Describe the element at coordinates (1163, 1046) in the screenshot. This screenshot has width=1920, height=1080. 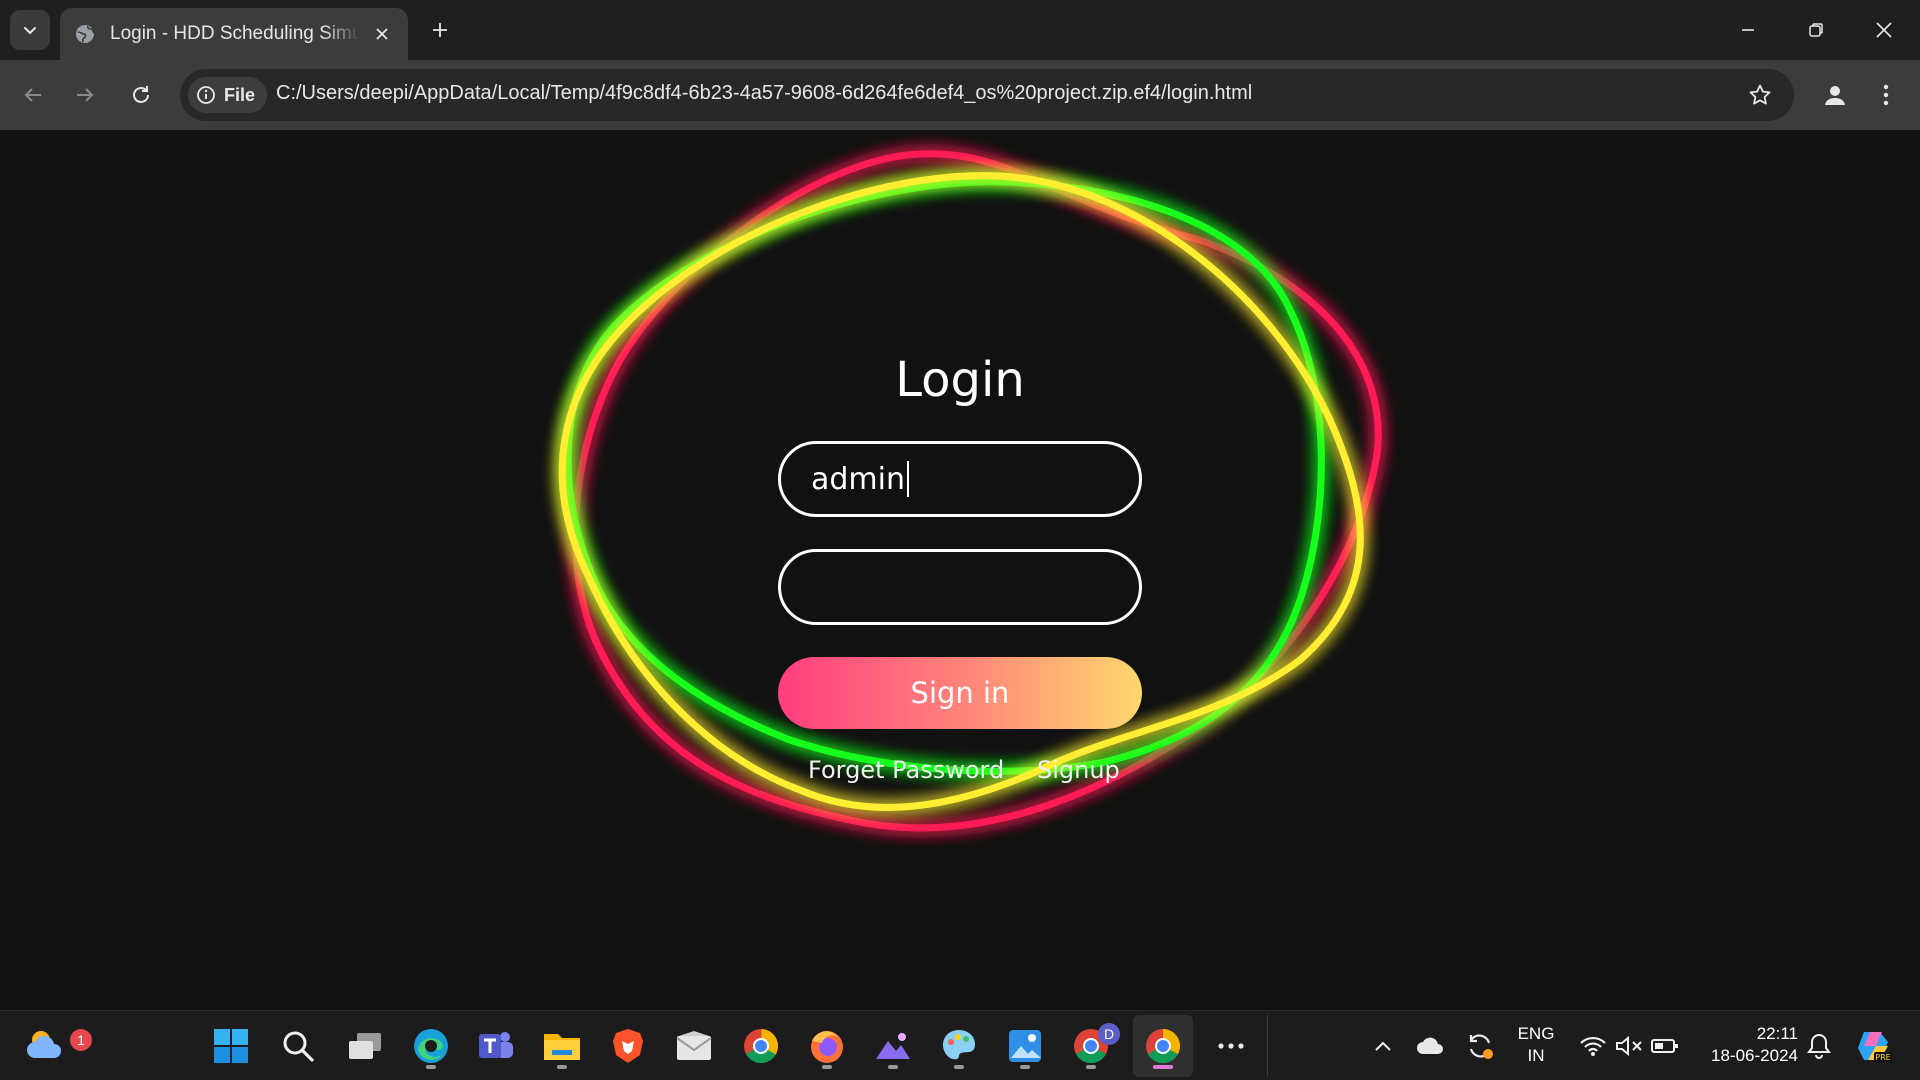
I see `chrome-active-app` at that location.